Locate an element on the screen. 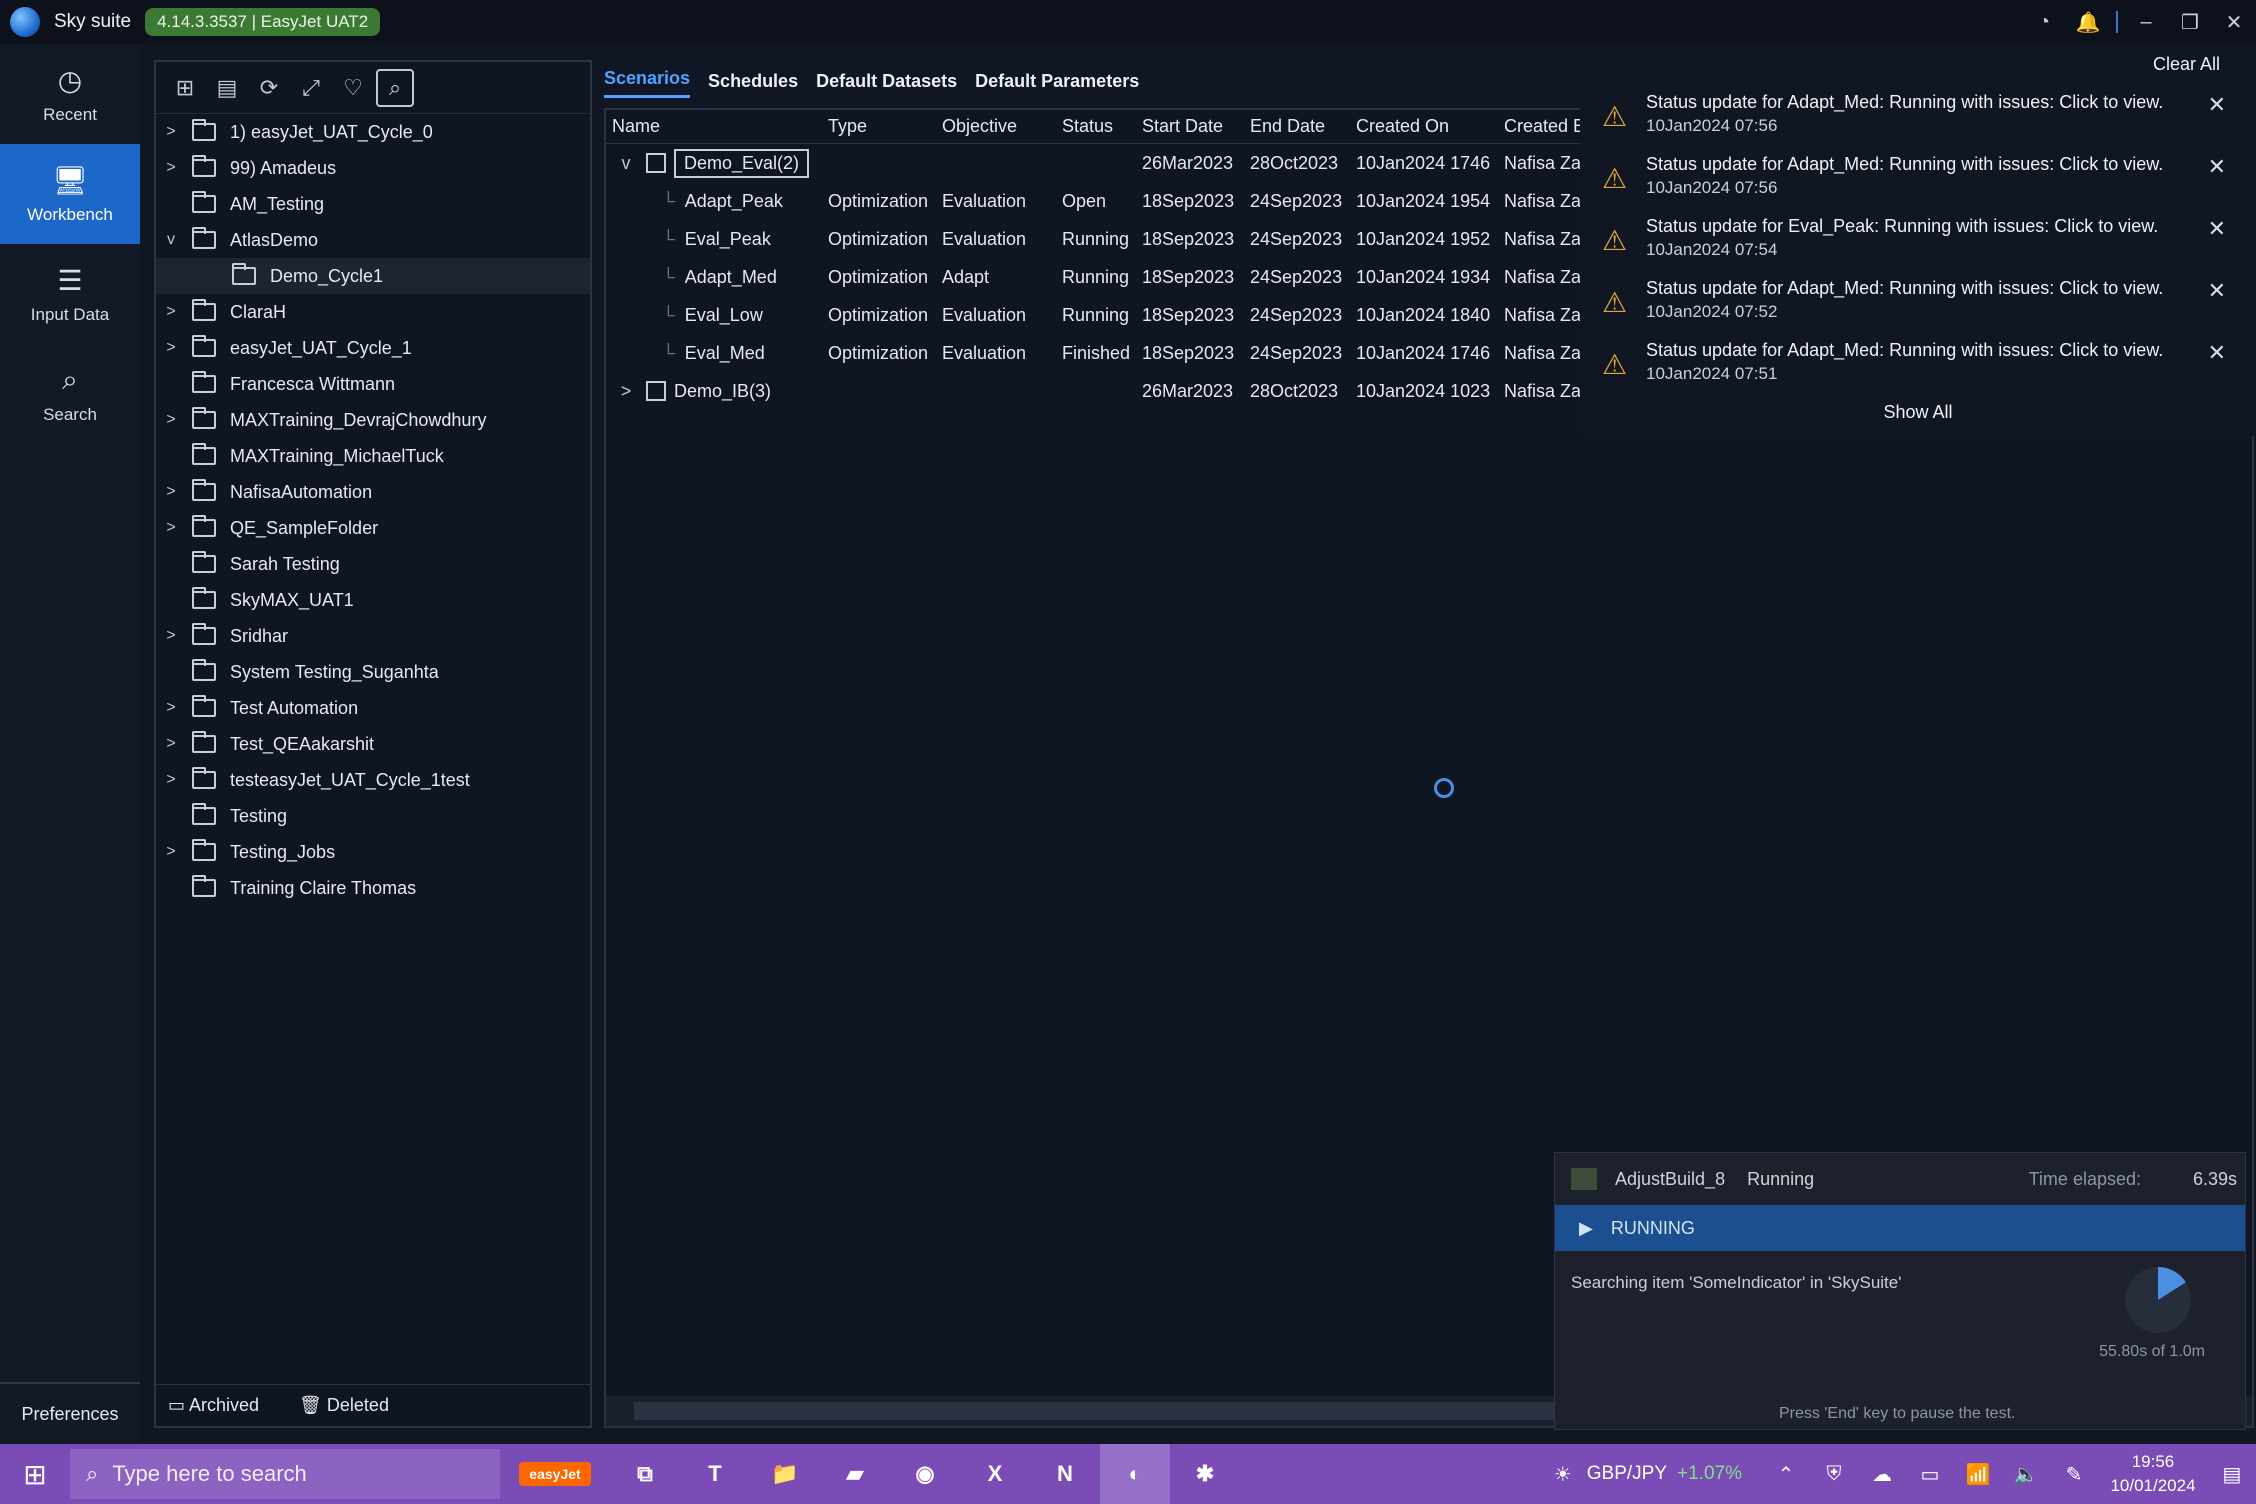 The width and height of the screenshot is (2256, 1504). tree-item: >1) easyJet_UAT_Cycle_0 is located at coordinates (373, 132).